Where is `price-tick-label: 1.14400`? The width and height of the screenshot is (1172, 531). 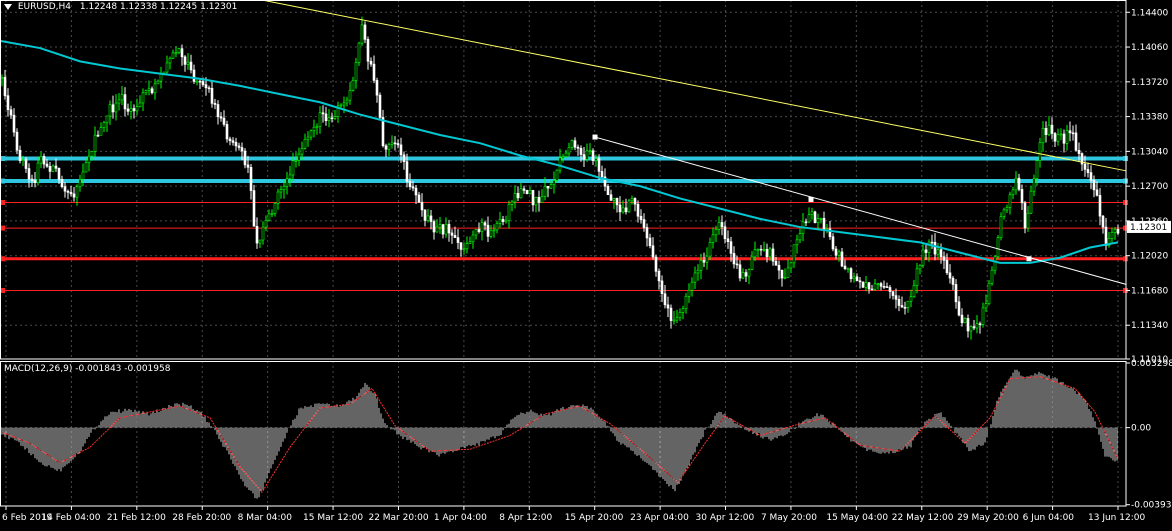
price-tick-label: 1.14400 is located at coordinates (1149, 13).